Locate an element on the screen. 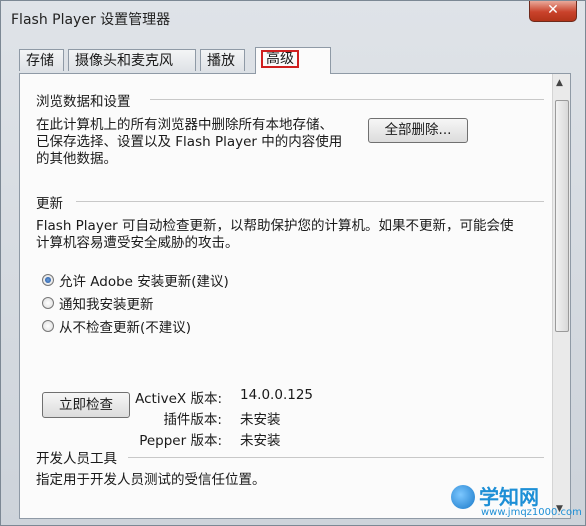 This screenshot has width=586, height=526. option-label: 允许 Adobe 安装更新(建议) is located at coordinates (144, 282).